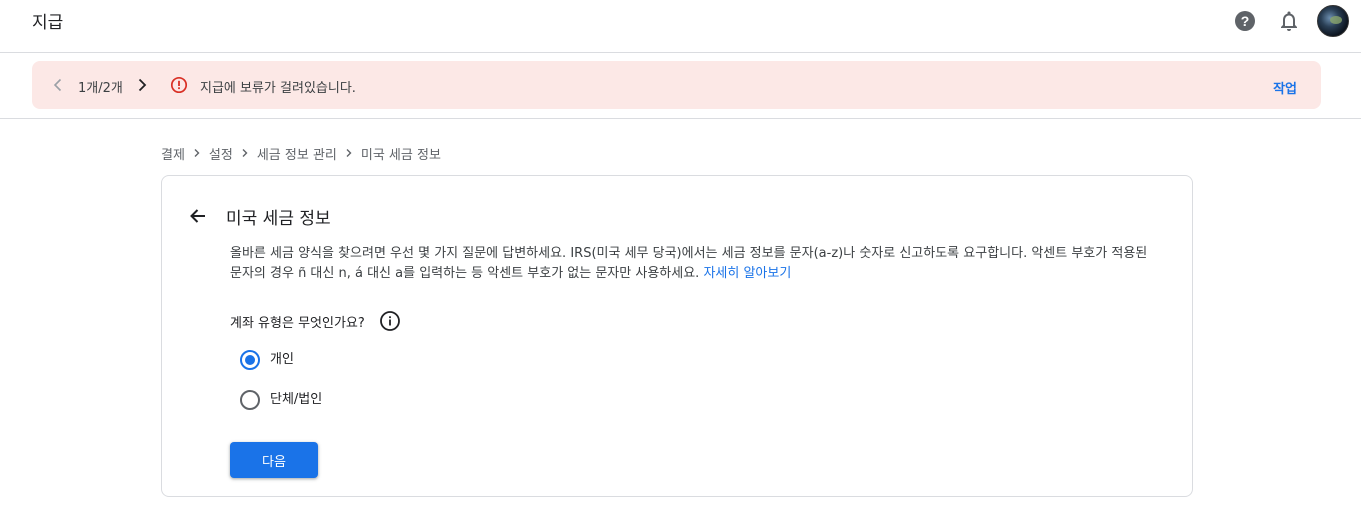 This screenshot has width=1361, height=521. Describe the element at coordinates (1285, 87) in the screenshot. I see `alert-action-link: 작업` at that location.